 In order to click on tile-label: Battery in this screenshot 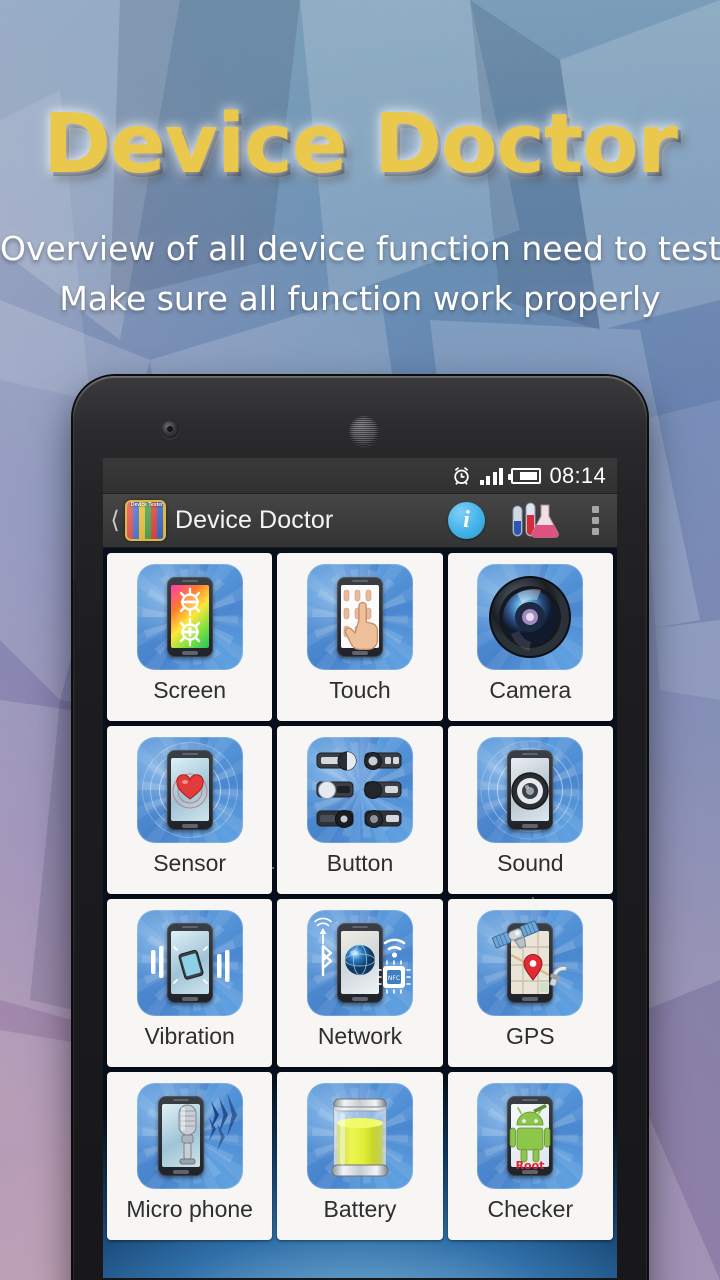, I will do `click(360, 1209)`.